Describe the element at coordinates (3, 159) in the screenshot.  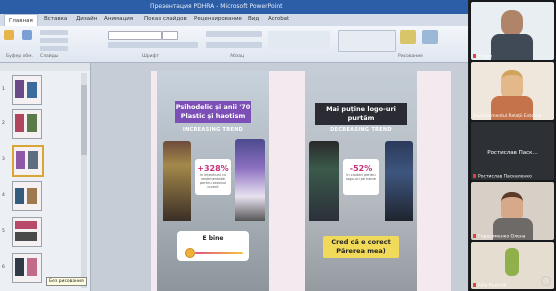
I see `slide-number: 3` at that location.